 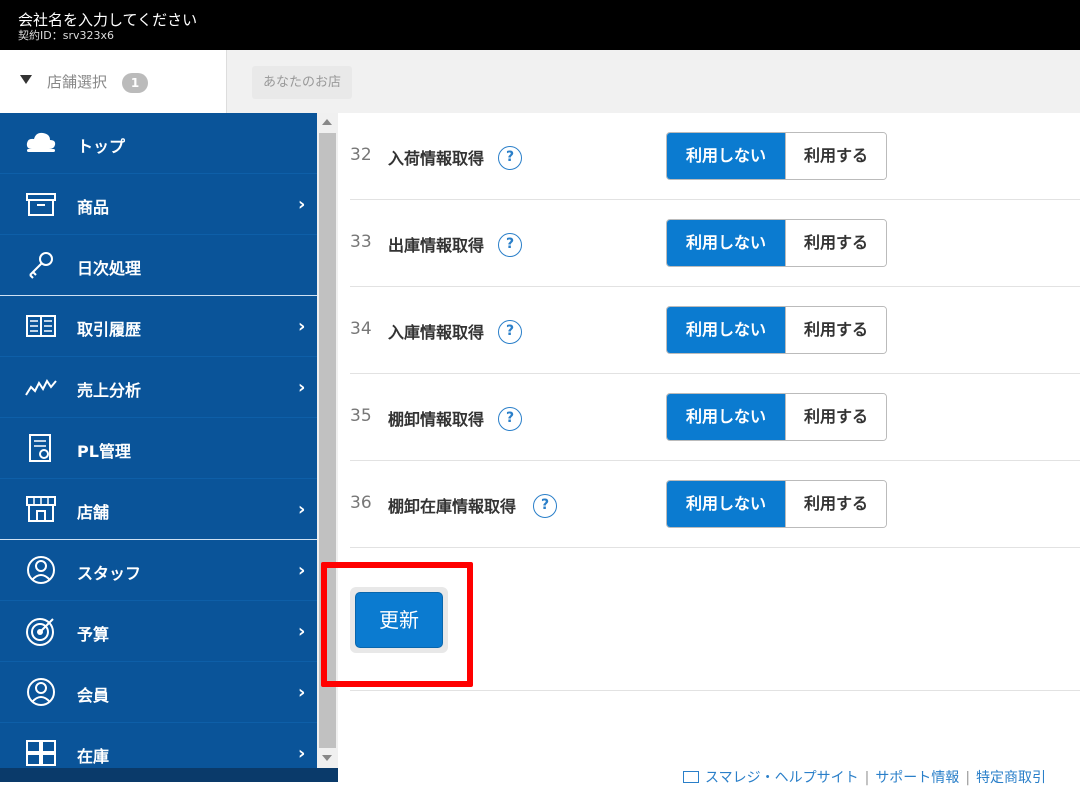 I want to click on target-icon, so click(x=40, y=632).